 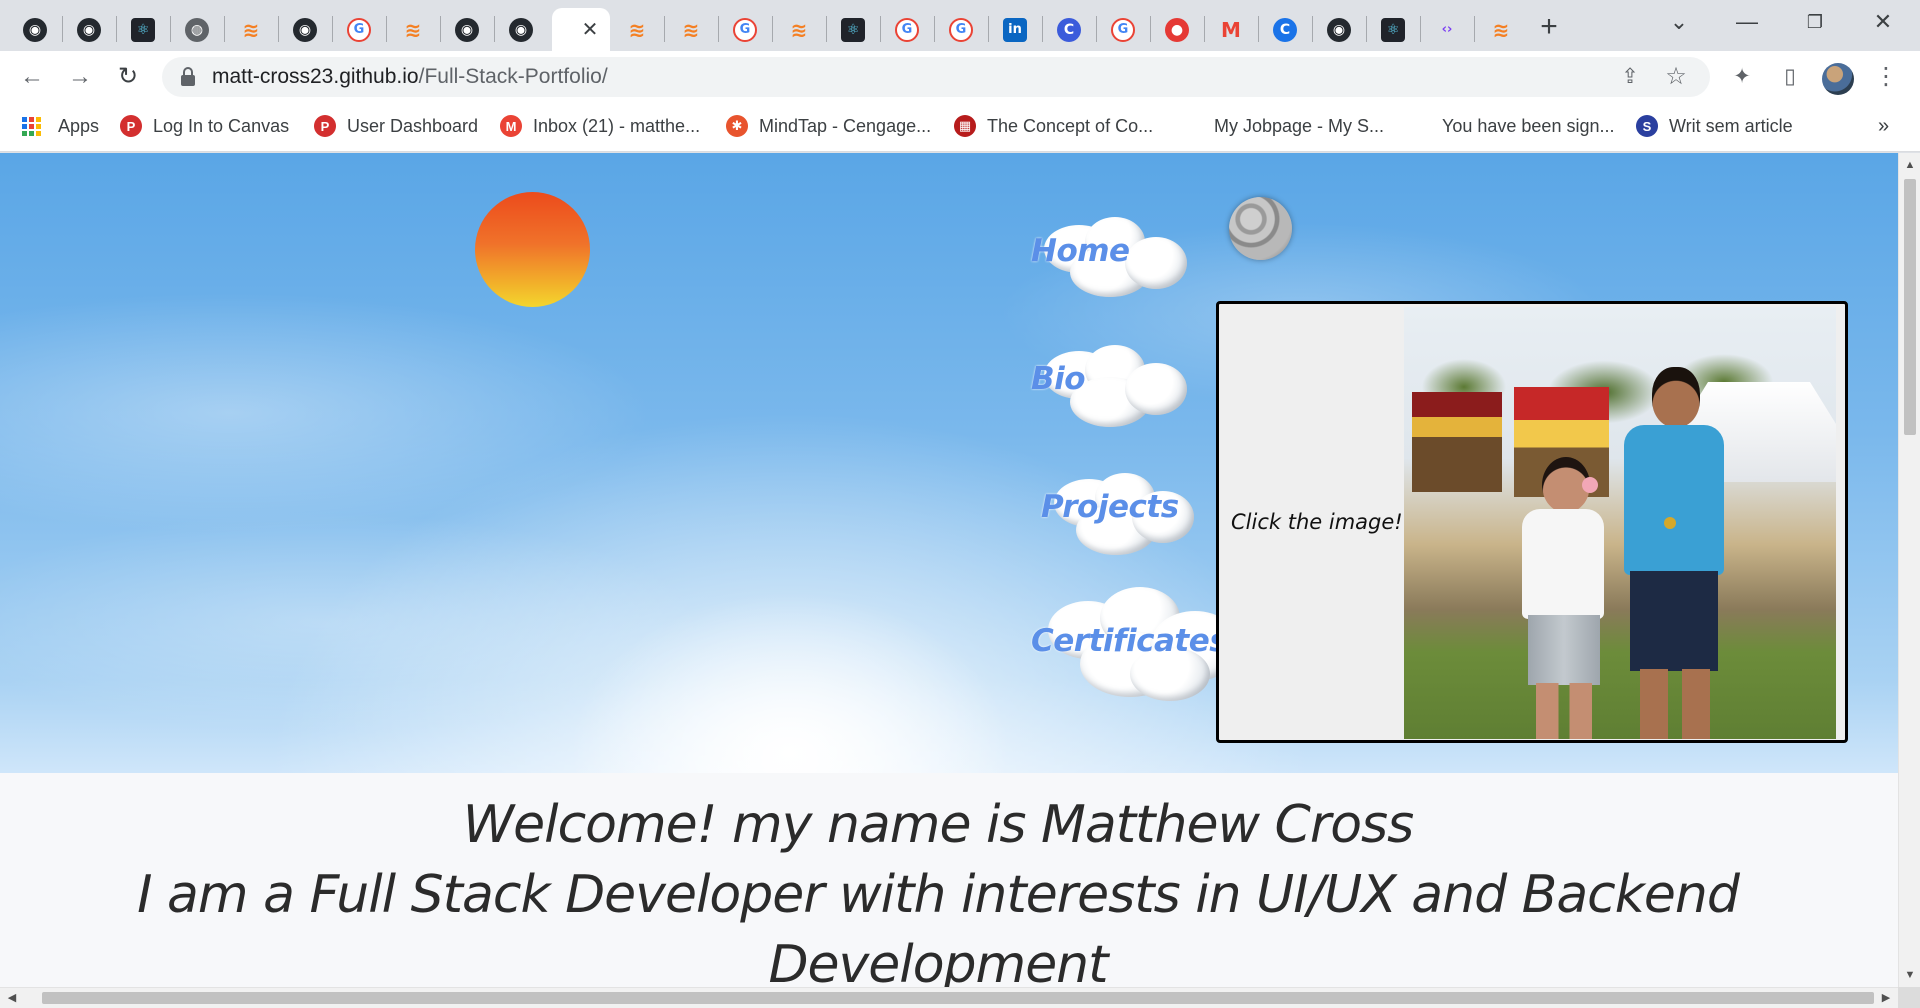 What do you see at coordinates (131, 126) in the screenshot?
I see `canvas-icon: P` at bounding box center [131, 126].